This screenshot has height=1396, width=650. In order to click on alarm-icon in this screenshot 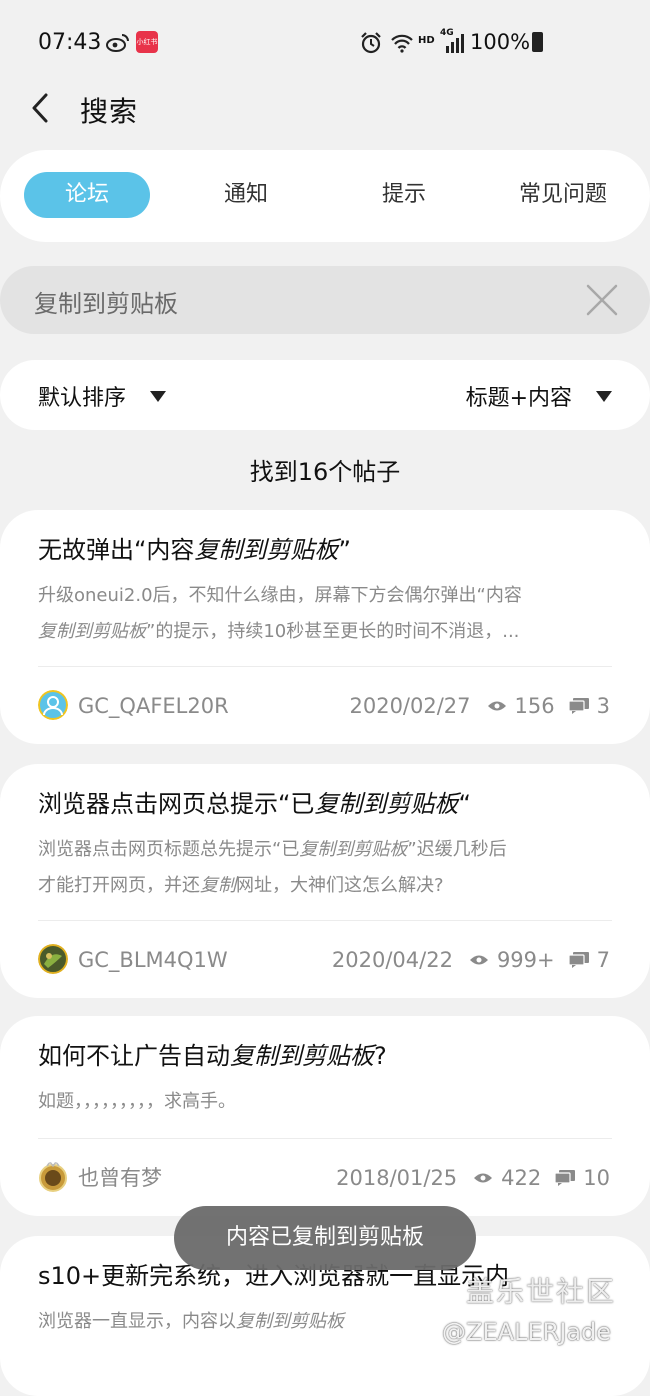, I will do `click(371, 43)`.